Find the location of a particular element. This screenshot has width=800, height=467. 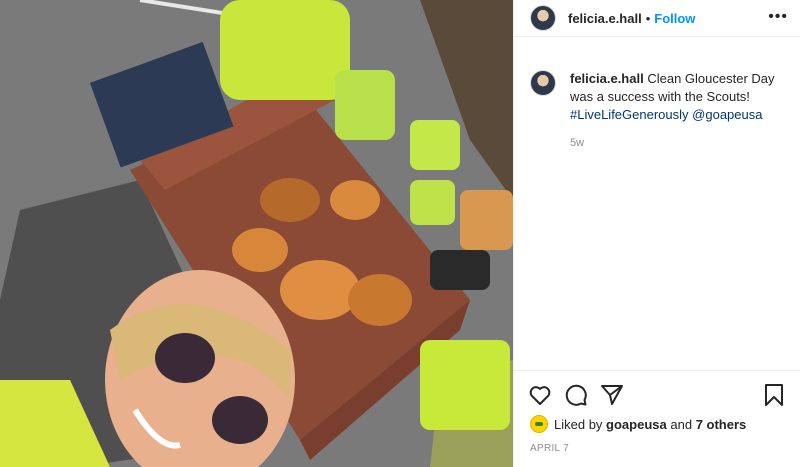

mention-link: @goapeusa is located at coordinates (727, 114).